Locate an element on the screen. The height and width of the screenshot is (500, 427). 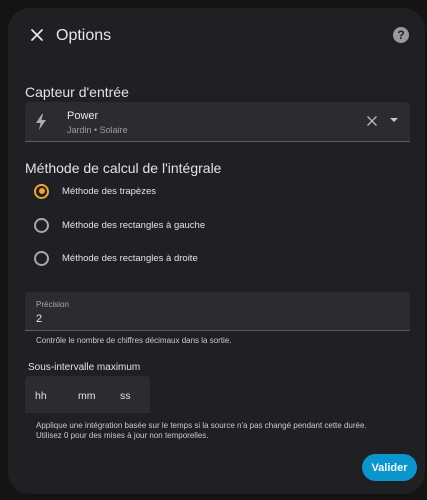
max-interval-label: Sous-intervalle maximum is located at coordinates (84, 367).